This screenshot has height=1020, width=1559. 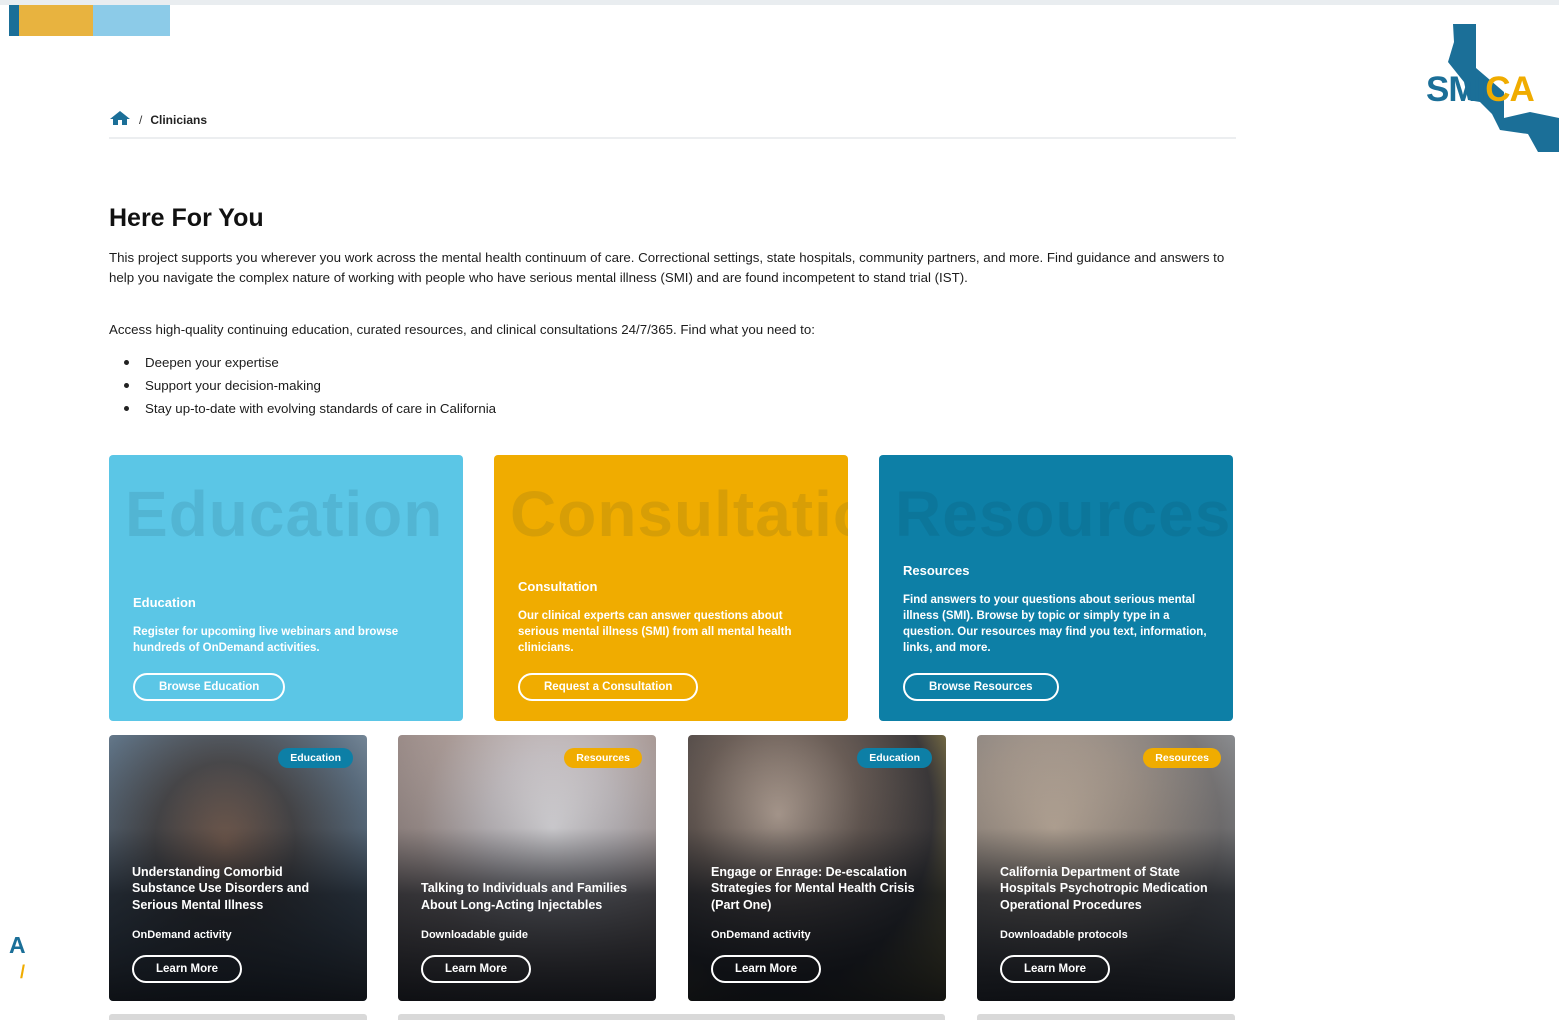 What do you see at coordinates (209, 687) in the screenshot?
I see `browse-education-button: Browse Education` at bounding box center [209, 687].